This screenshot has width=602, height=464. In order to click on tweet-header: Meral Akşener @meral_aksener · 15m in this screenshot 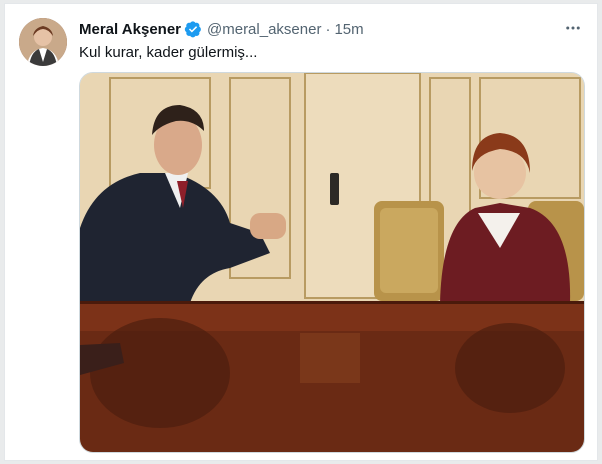, I will do `click(221, 29)`.